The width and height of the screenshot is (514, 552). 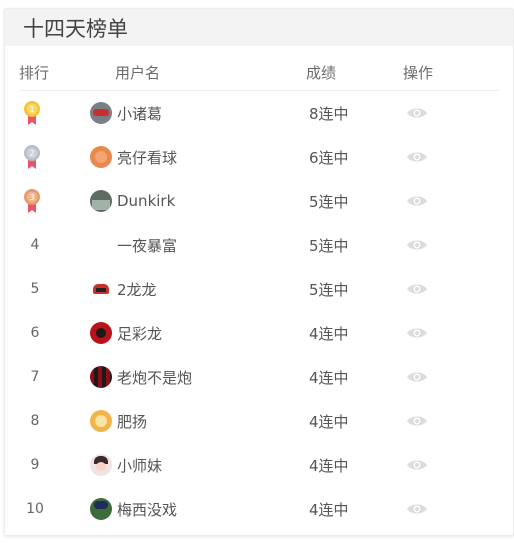 I want to click on username: 肥扬, so click(x=132, y=421).